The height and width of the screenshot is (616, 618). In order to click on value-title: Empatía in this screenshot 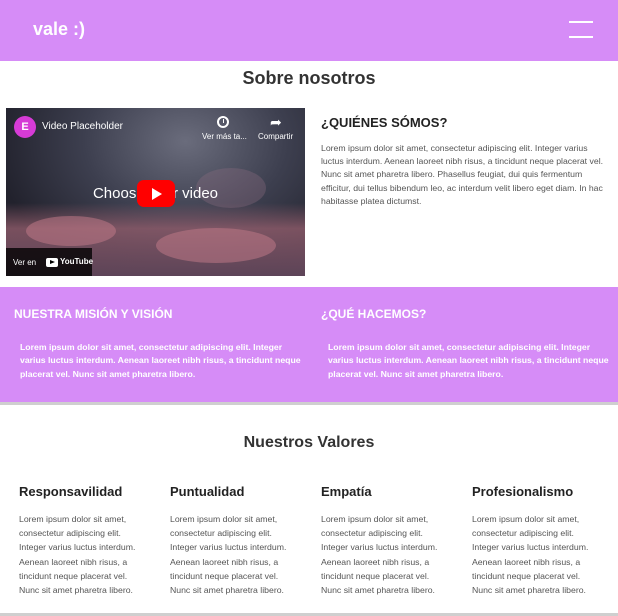, I will do `click(346, 491)`.